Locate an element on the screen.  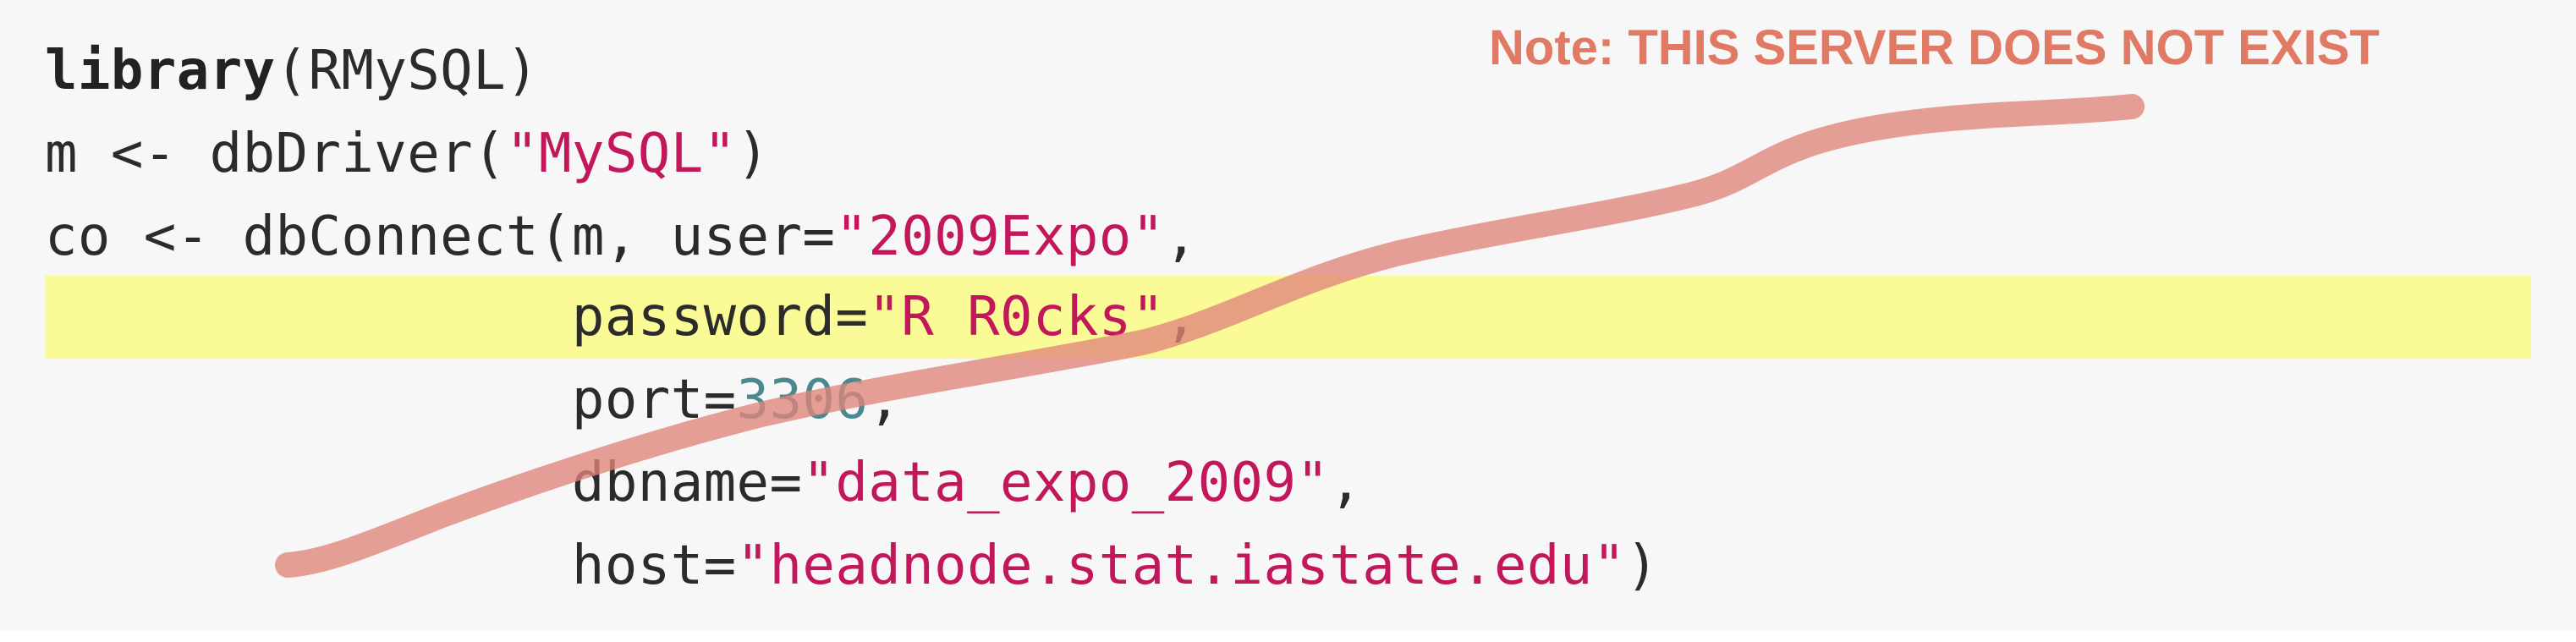
code-line-library: library(RMySQL) is located at coordinates (292, 71).